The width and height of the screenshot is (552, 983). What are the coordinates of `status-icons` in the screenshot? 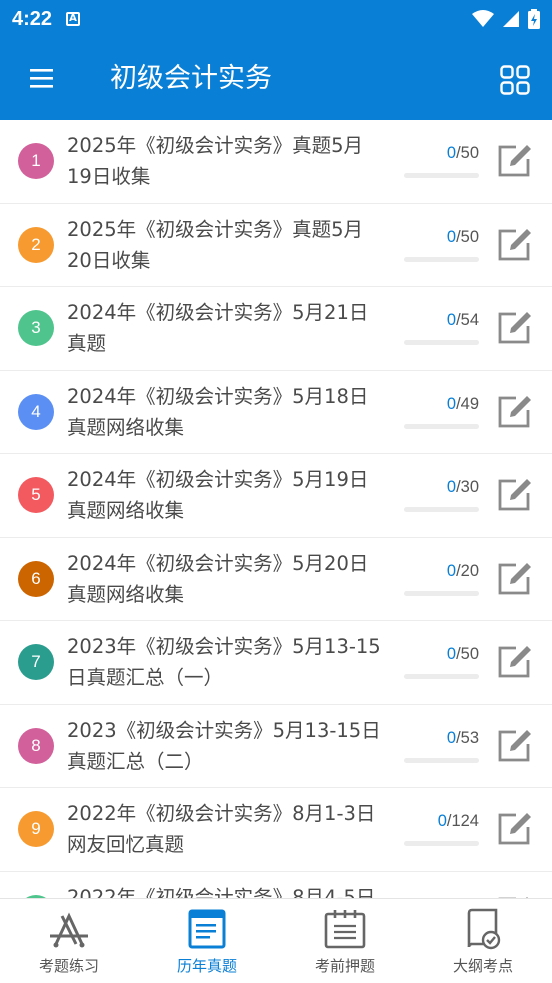 It's located at (506, 19).